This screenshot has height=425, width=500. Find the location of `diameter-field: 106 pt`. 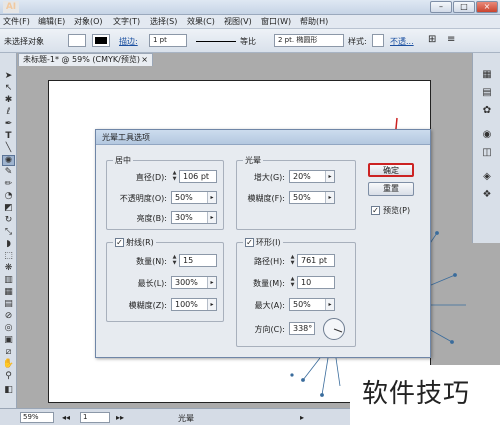

diameter-field: 106 pt is located at coordinates (198, 176).